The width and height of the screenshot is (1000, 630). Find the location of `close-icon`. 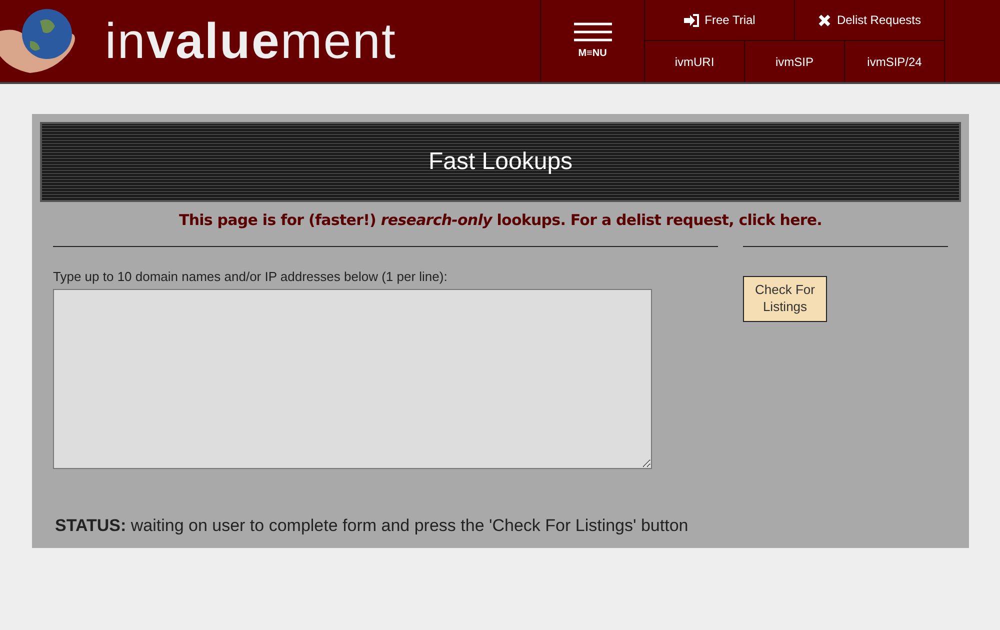

close-icon is located at coordinates (824, 20).